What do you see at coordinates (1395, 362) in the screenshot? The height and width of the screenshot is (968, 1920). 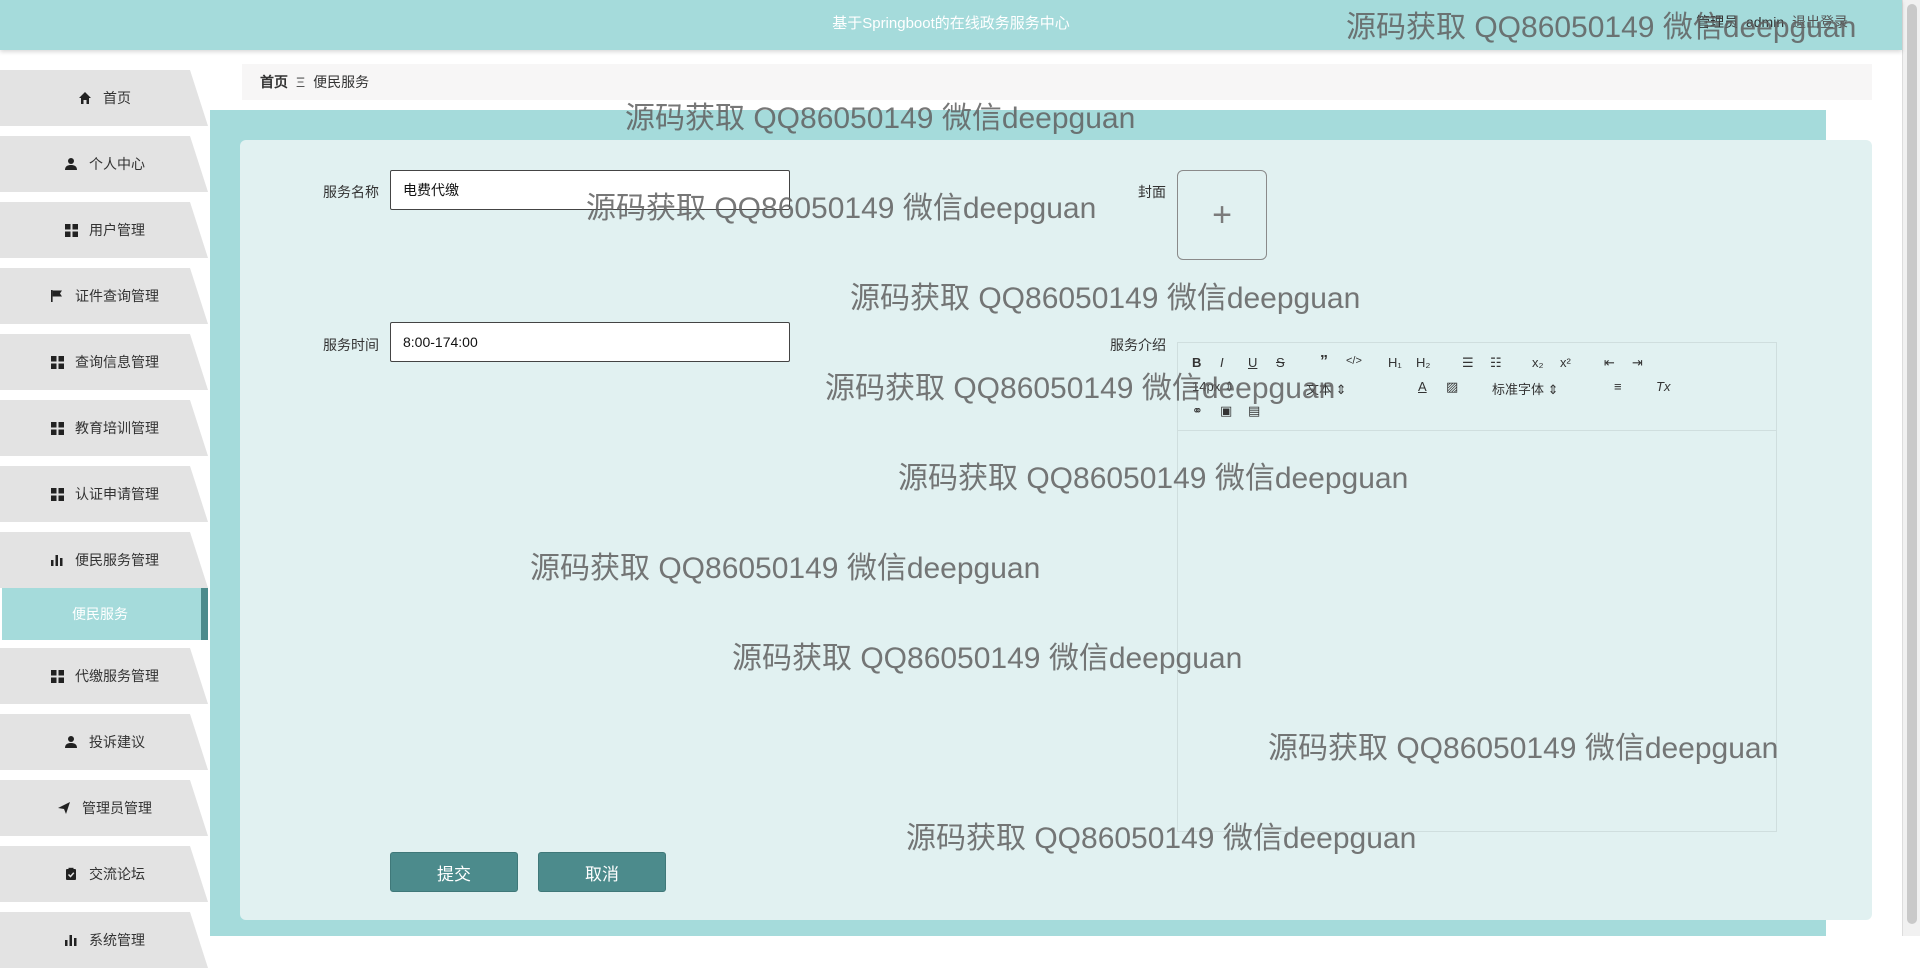 I see `heading1-icon: H₁` at bounding box center [1395, 362].